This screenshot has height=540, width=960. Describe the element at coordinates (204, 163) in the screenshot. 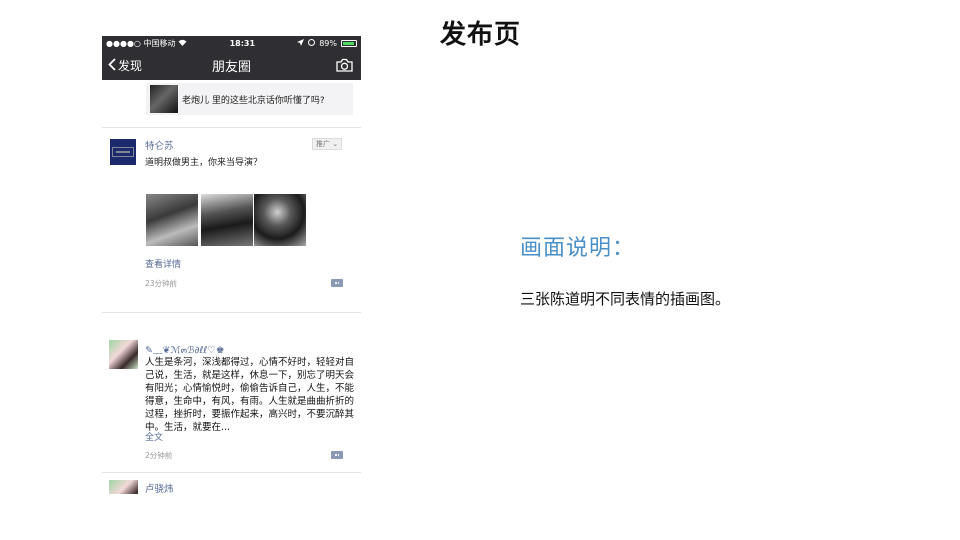

I see `post-text: 道明叔做男主，你来当导演？` at that location.